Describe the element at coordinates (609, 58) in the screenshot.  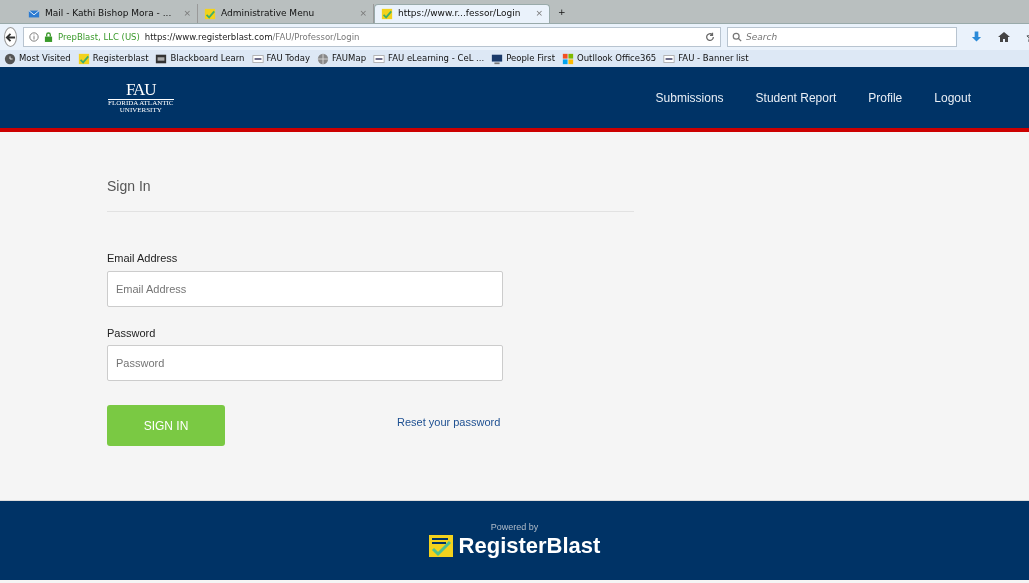
I see `bookmark-item: Outllook Office365` at that location.